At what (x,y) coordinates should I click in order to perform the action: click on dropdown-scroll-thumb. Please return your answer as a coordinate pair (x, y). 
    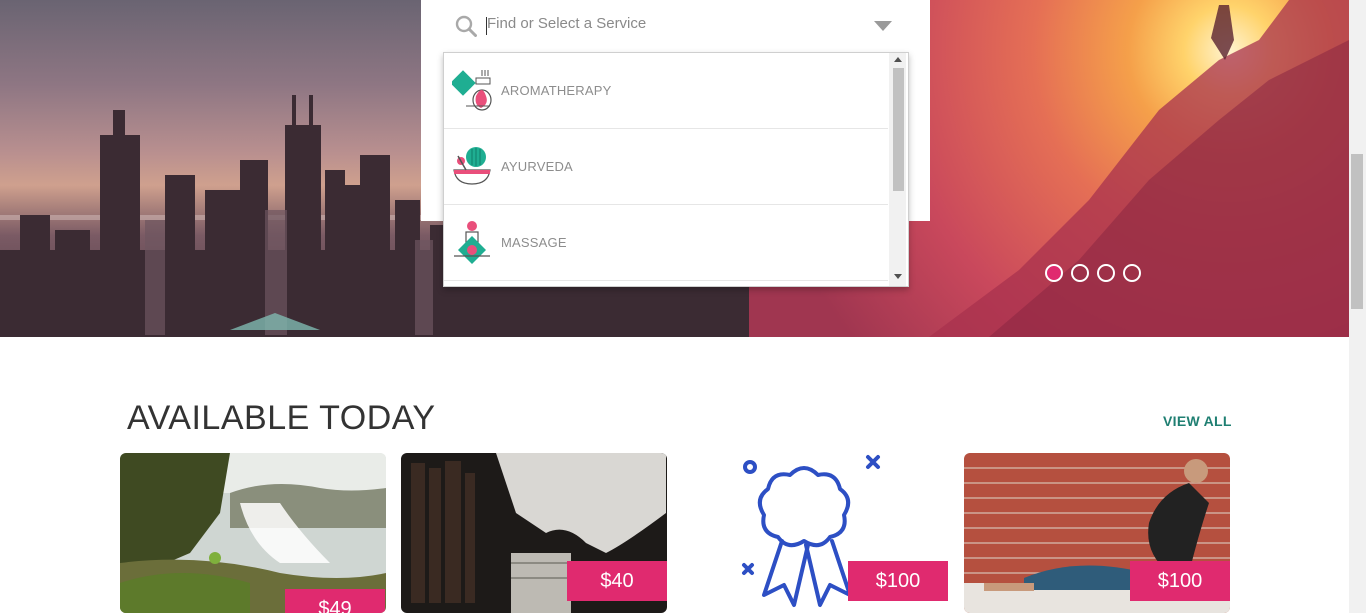
    Looking at the image, I should click on (898, 129).